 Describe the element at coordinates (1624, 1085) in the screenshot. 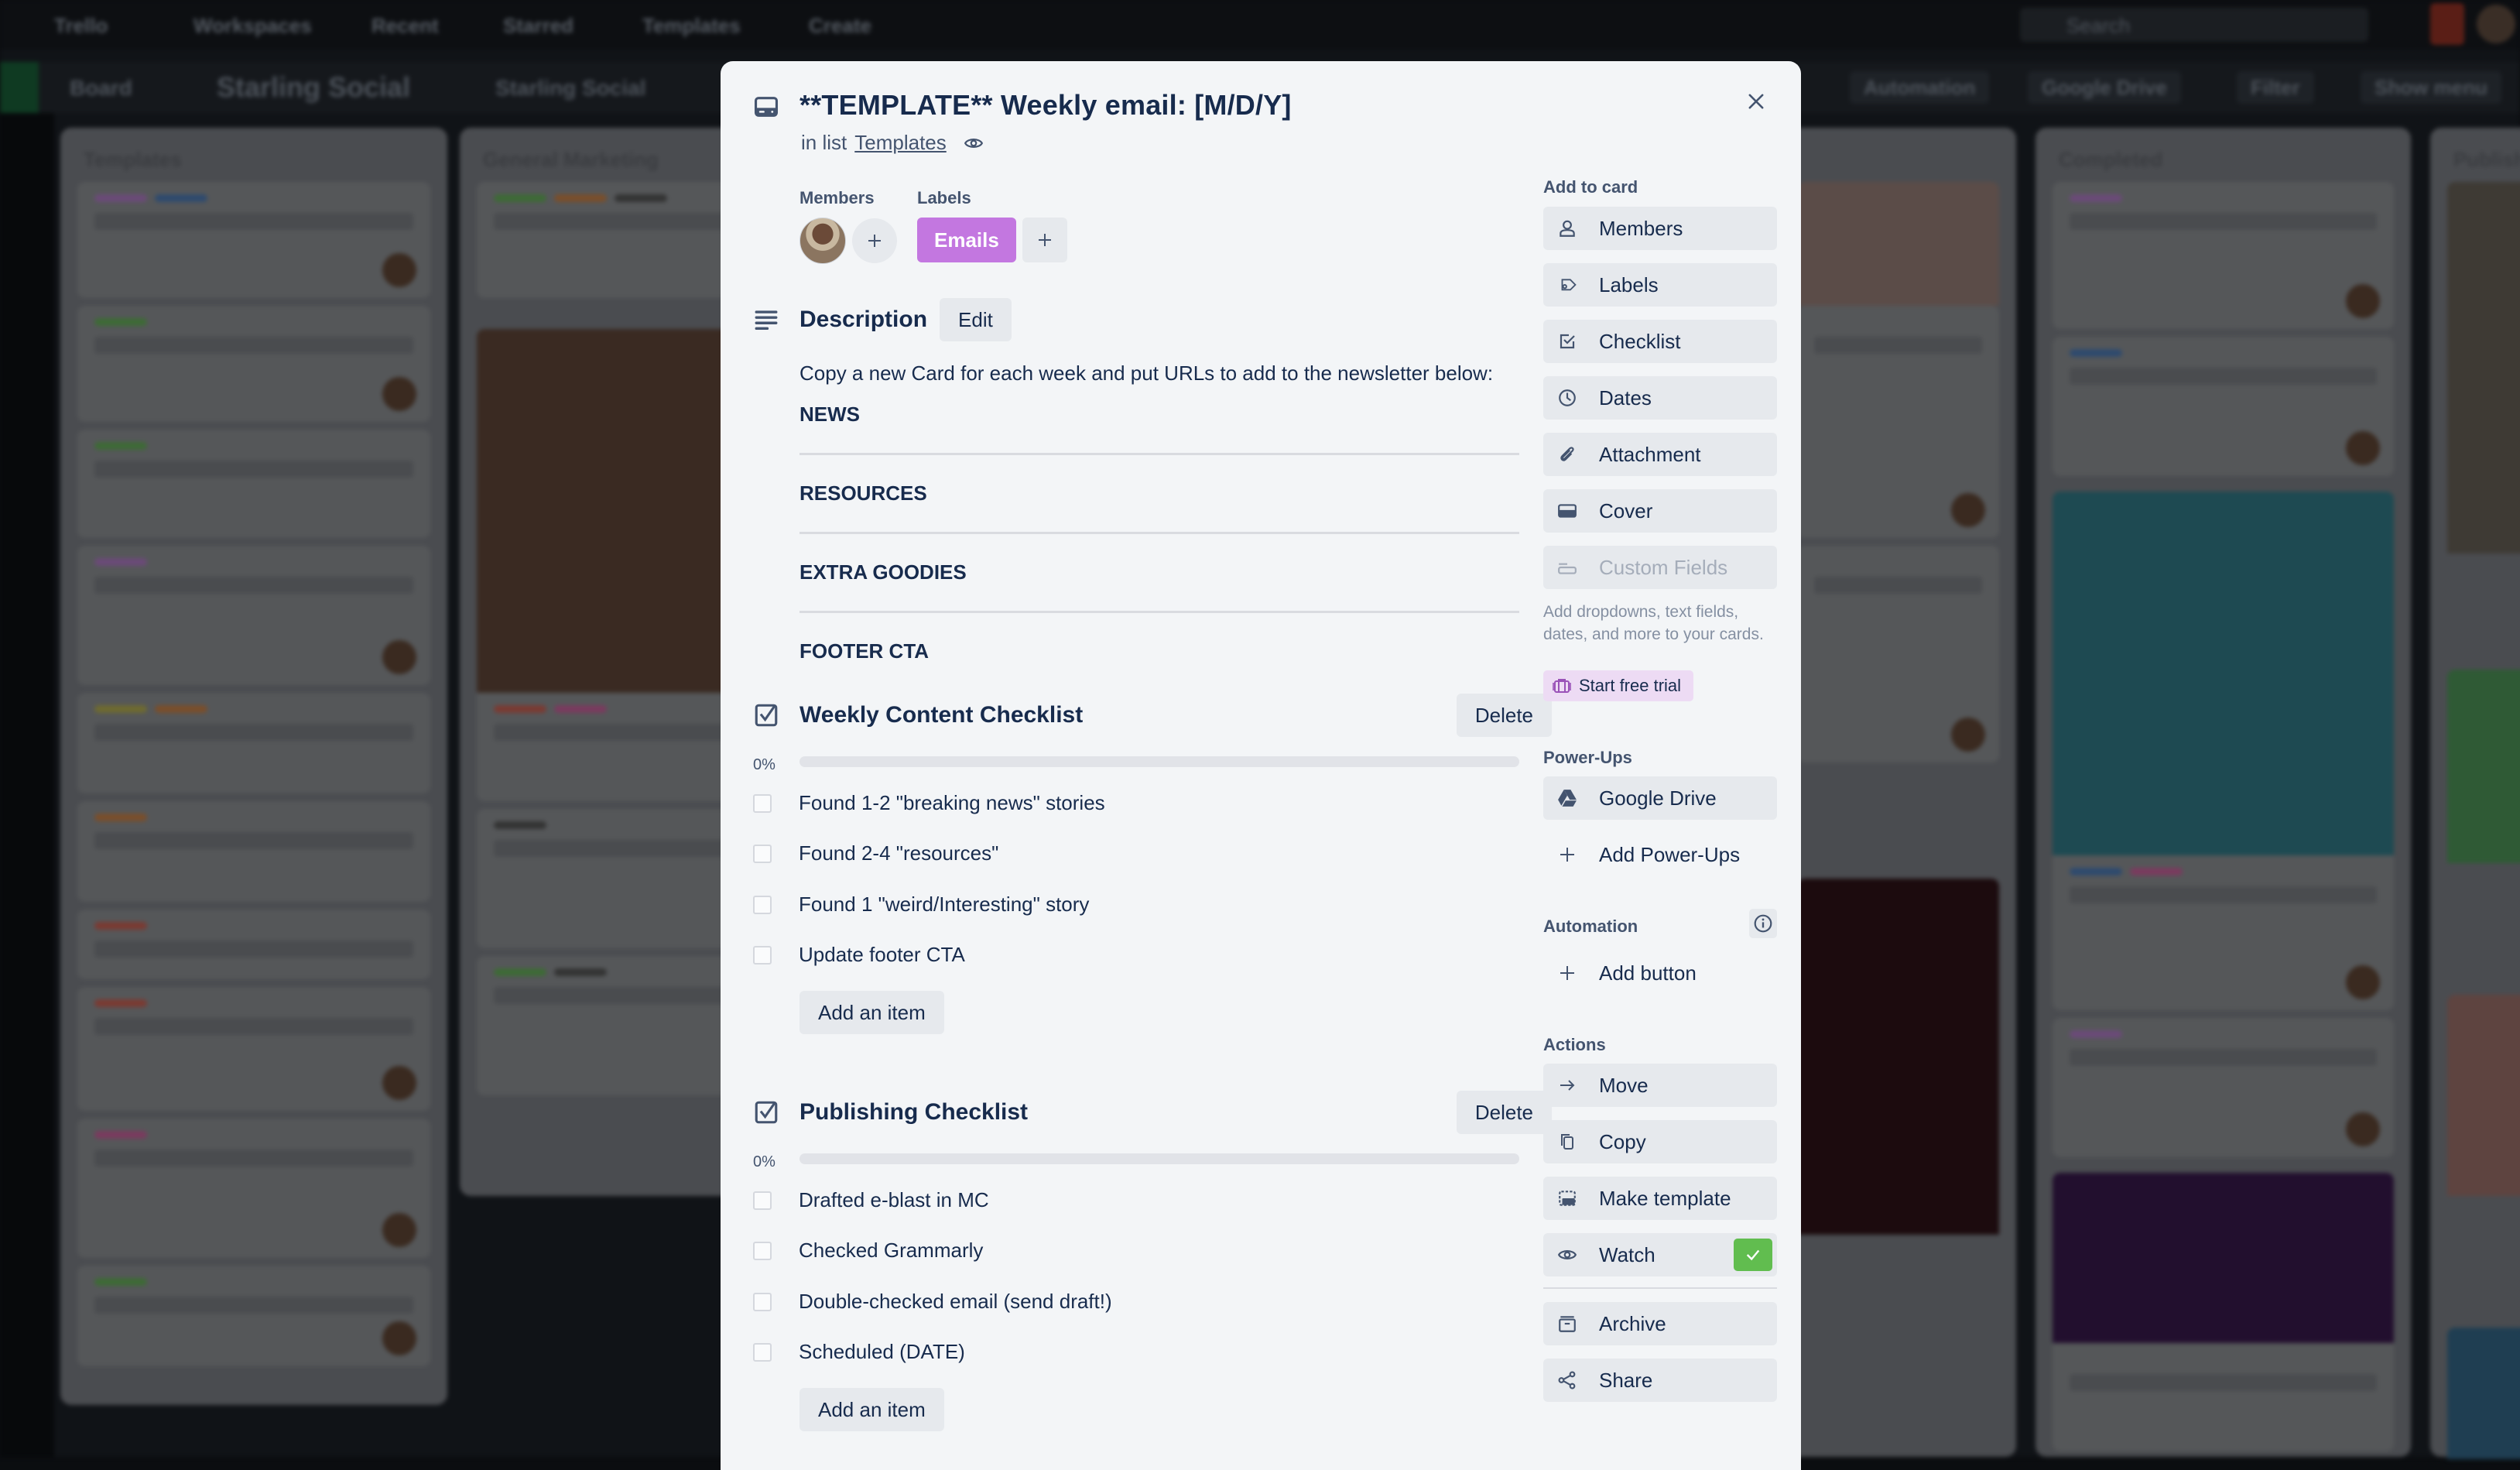

I see `sidebar-button-label: Move` at that location.